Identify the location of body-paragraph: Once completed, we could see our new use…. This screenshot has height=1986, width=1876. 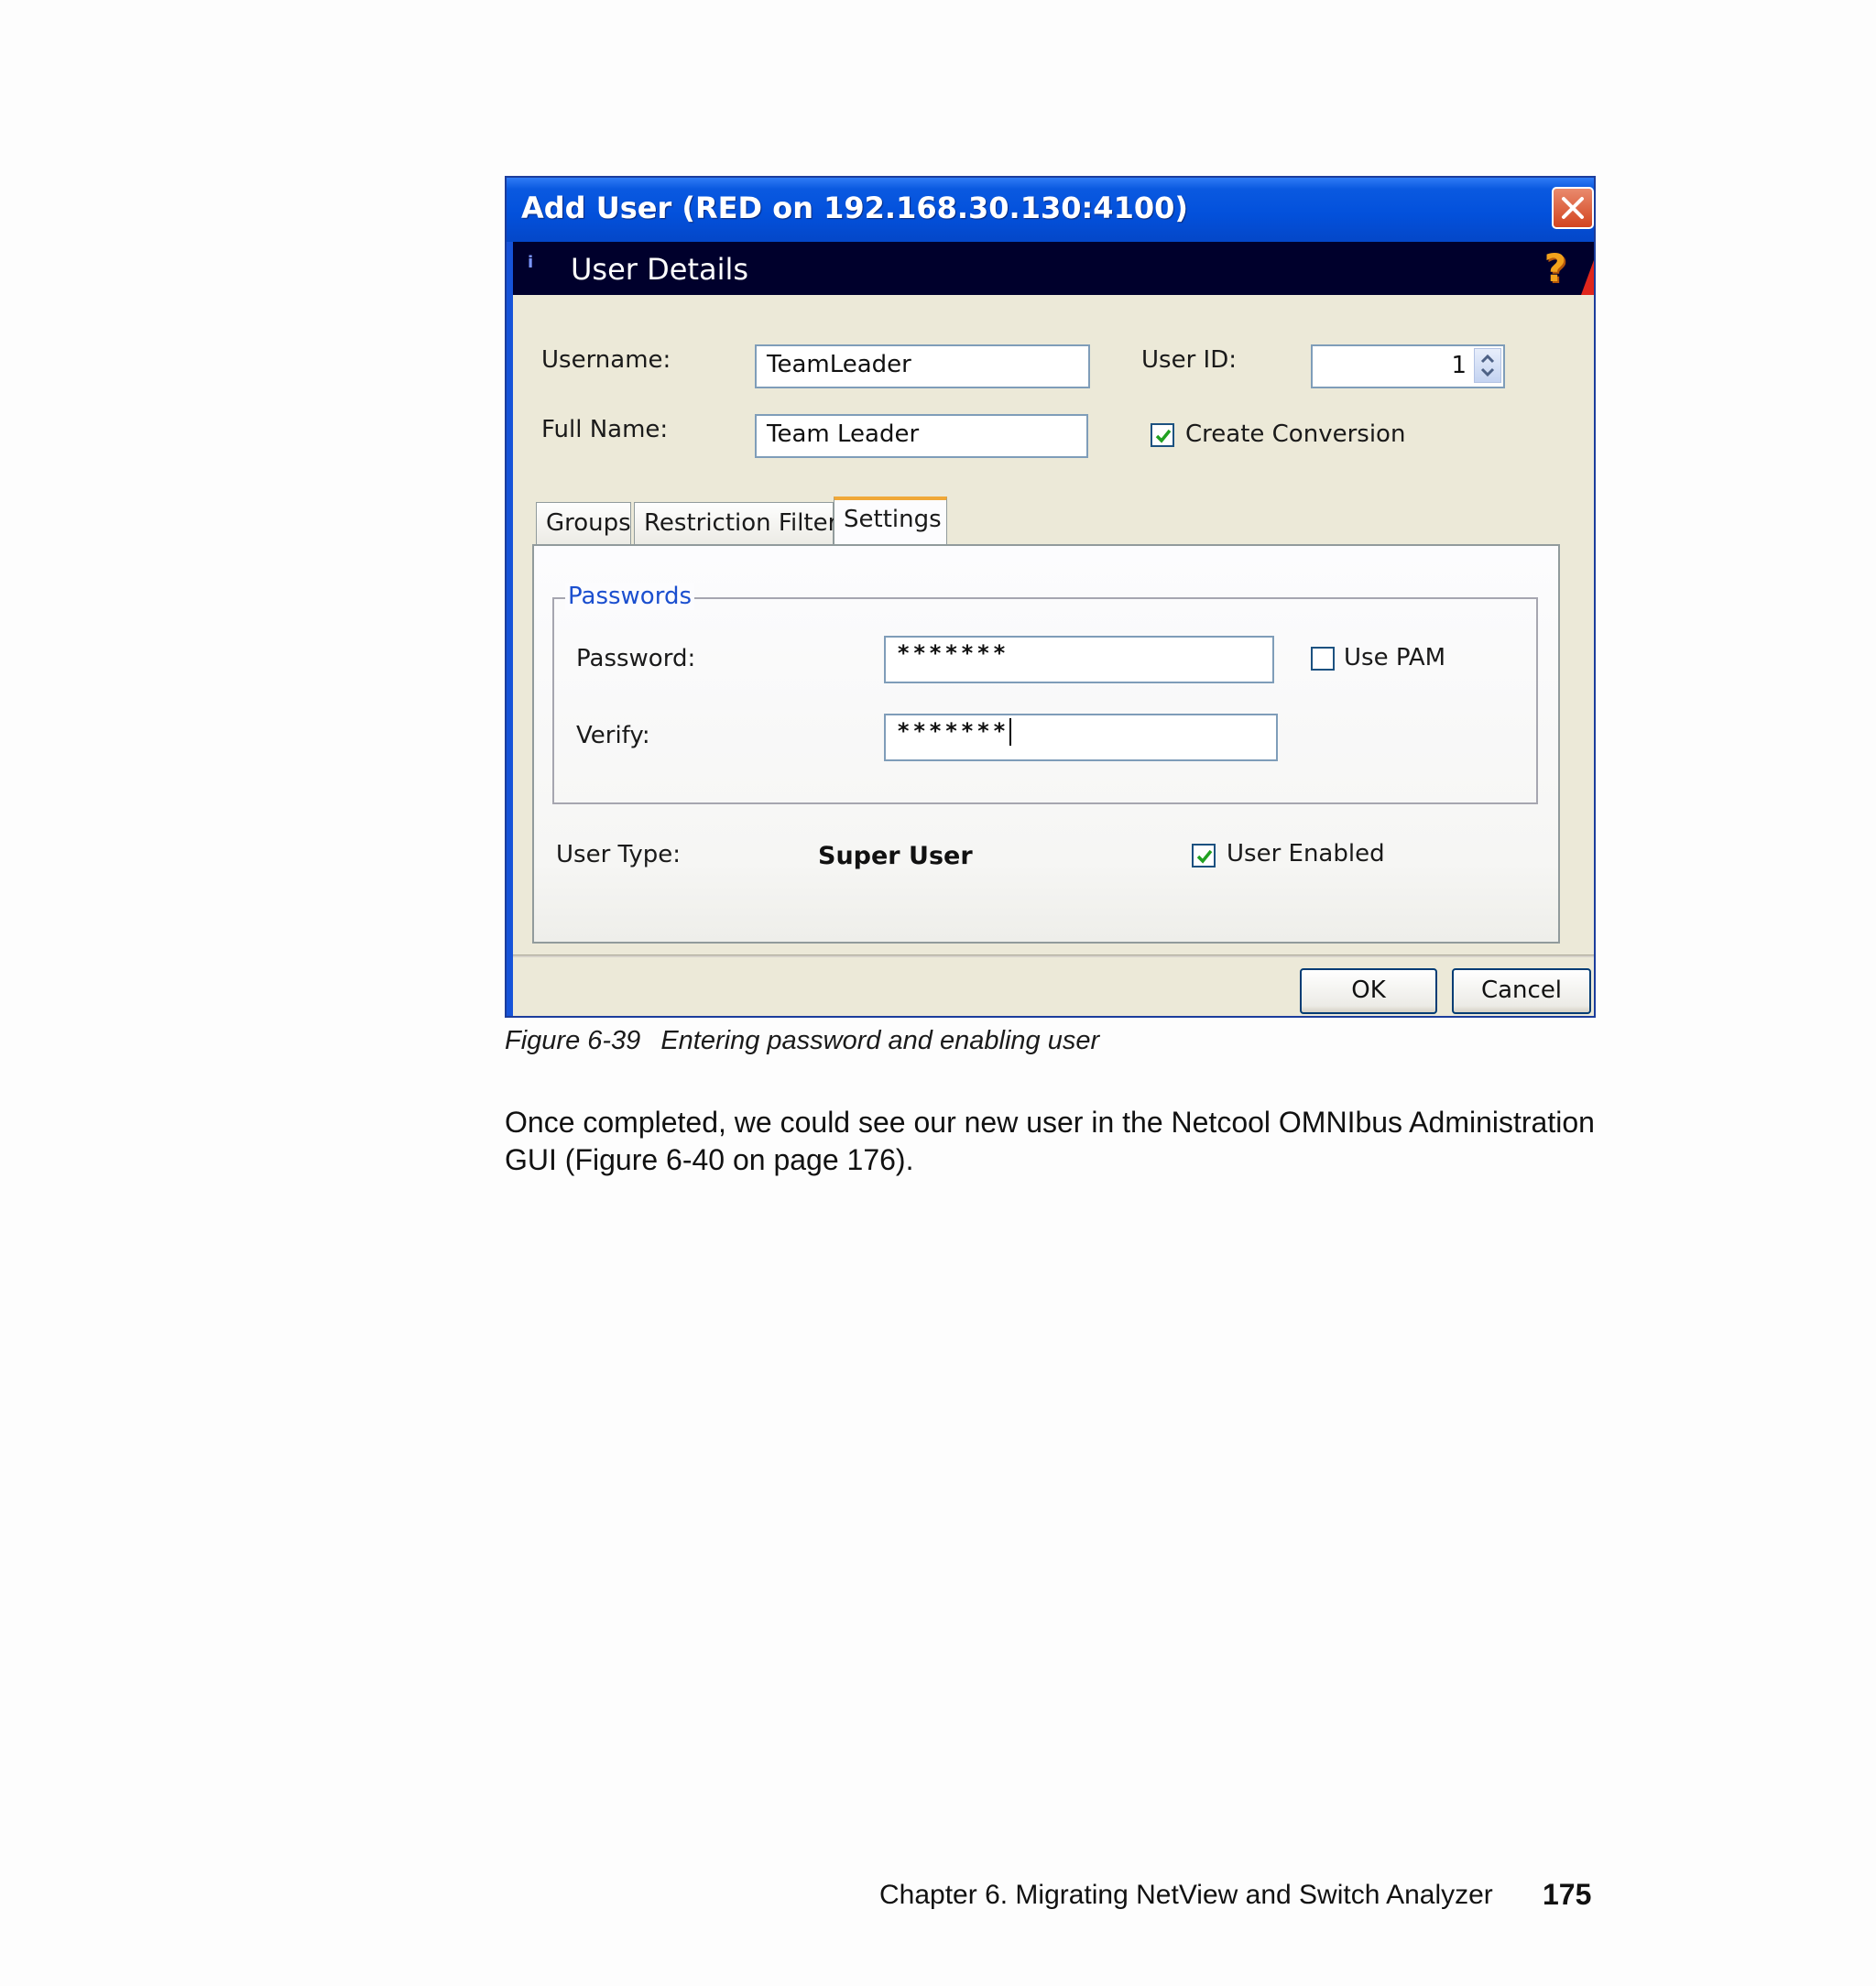
(1050, 1141).